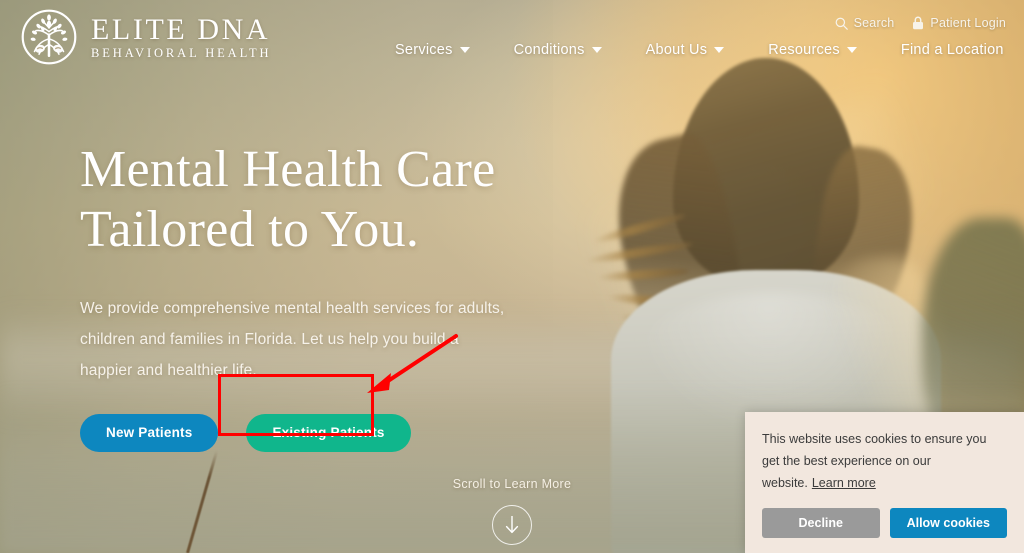 The width and height of the screenshot is (1024, 553). What do you see at coordinates (250, 230) in the screenshot?
I see `hero-heading-line-2: Tailored to You.` at bounding box center [250, 230].